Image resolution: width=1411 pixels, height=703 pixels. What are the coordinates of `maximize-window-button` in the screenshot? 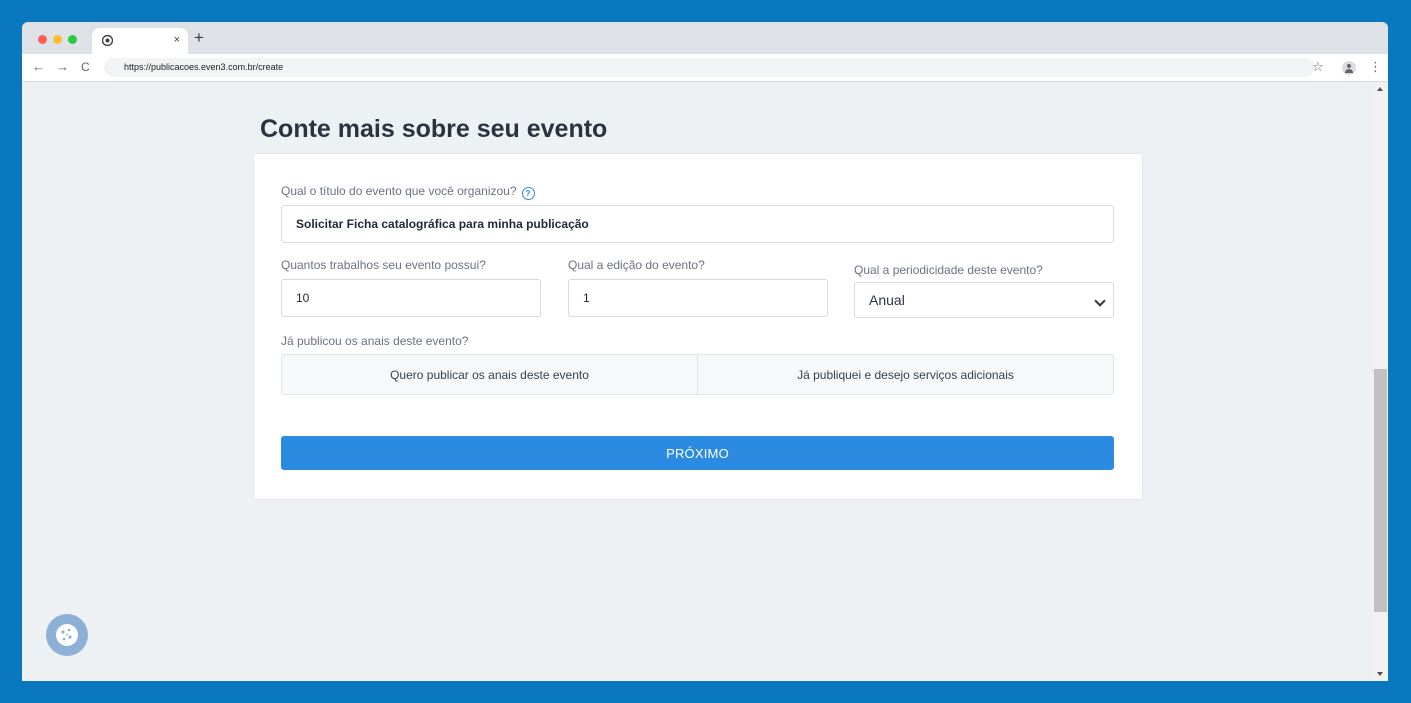 It's located at (72, 39).